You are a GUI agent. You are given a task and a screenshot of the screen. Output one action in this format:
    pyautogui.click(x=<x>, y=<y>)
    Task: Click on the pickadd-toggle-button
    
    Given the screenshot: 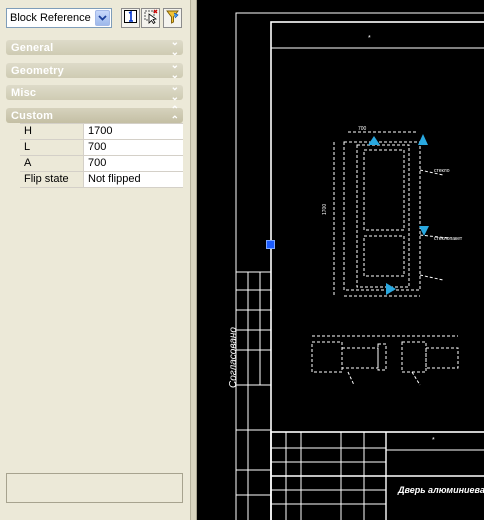 What is the action you would take?
    pyautogui.click(x=130, y=18)
    